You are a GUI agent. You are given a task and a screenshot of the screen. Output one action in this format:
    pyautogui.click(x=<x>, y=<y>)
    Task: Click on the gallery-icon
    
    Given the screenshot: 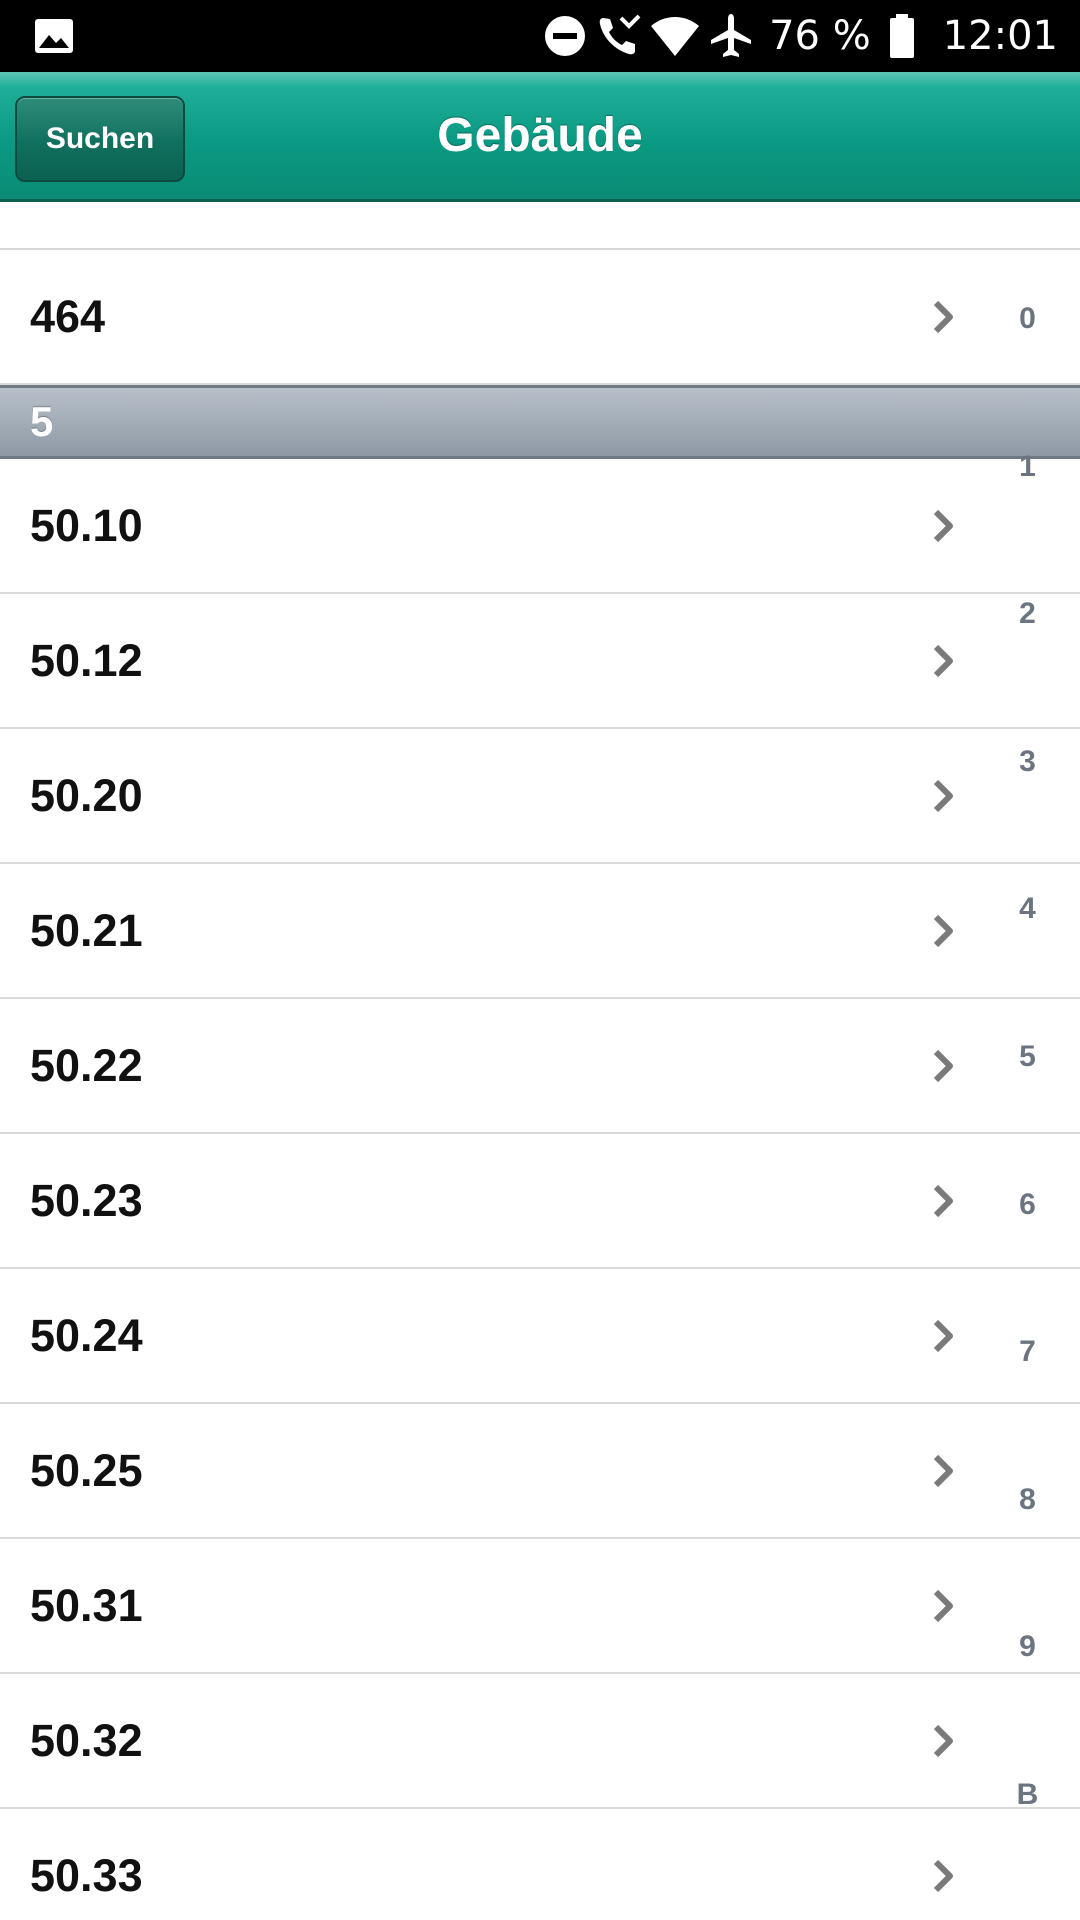 What is the action you would take?
    pyautogui.click(x=54, y=36)
    